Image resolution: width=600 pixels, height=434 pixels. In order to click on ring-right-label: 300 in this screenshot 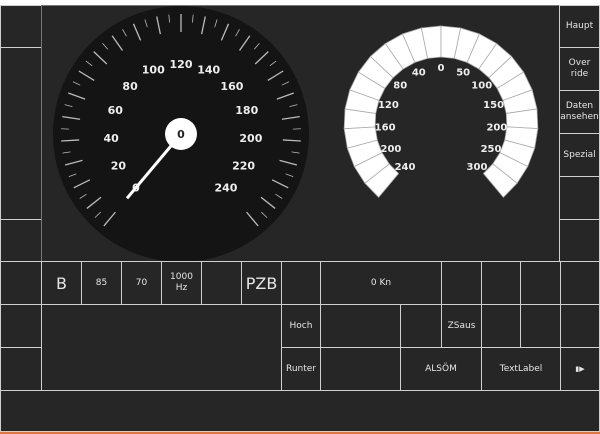, I will do `click(477, 167)`.